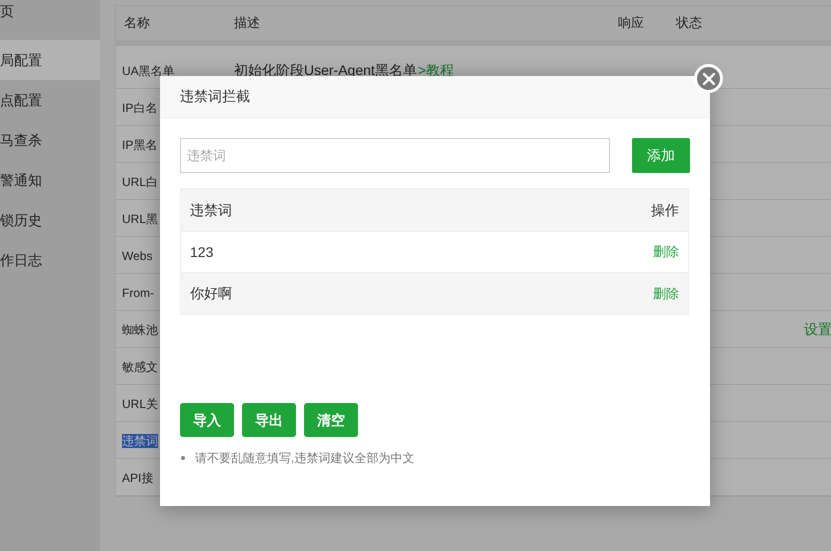  Describe the element at coordinates (215, 96) in the screenshot. I see `dialog-title: 违禁词拦截` at that location.